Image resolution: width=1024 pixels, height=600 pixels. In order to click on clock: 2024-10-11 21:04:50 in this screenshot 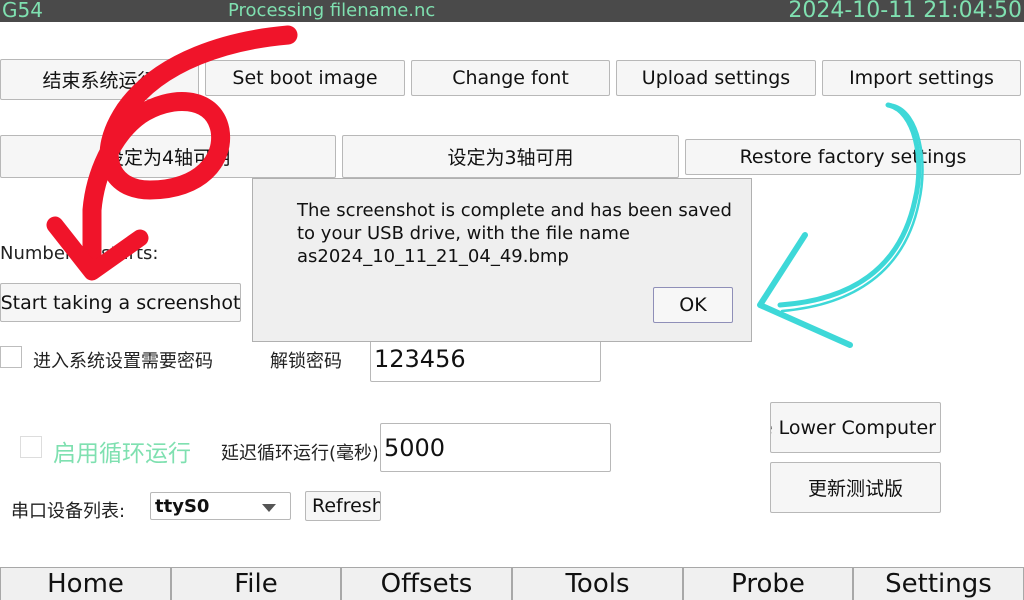, I will do `click(905, 11)`.